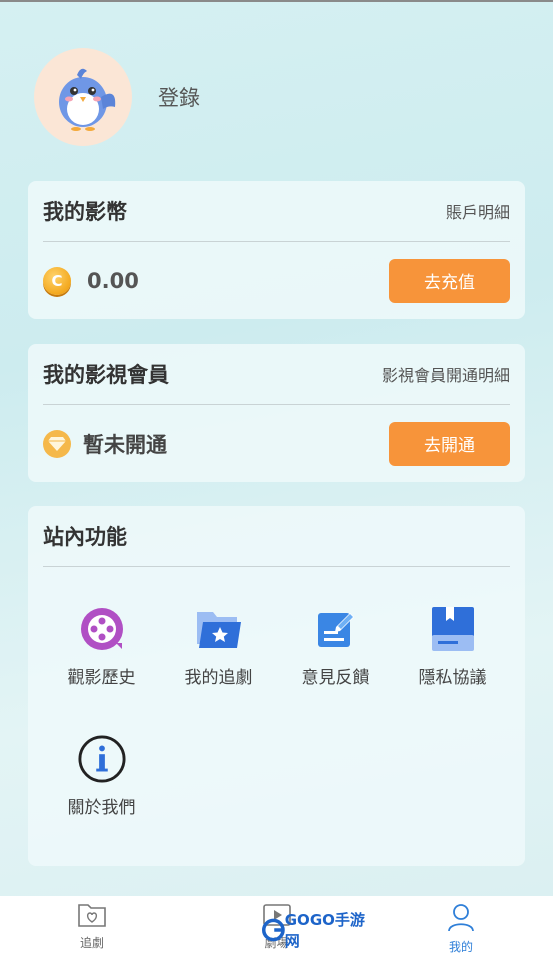  Describe the element at coordinates (461, 918) in the screenshot. I see `person-icon` at that location.